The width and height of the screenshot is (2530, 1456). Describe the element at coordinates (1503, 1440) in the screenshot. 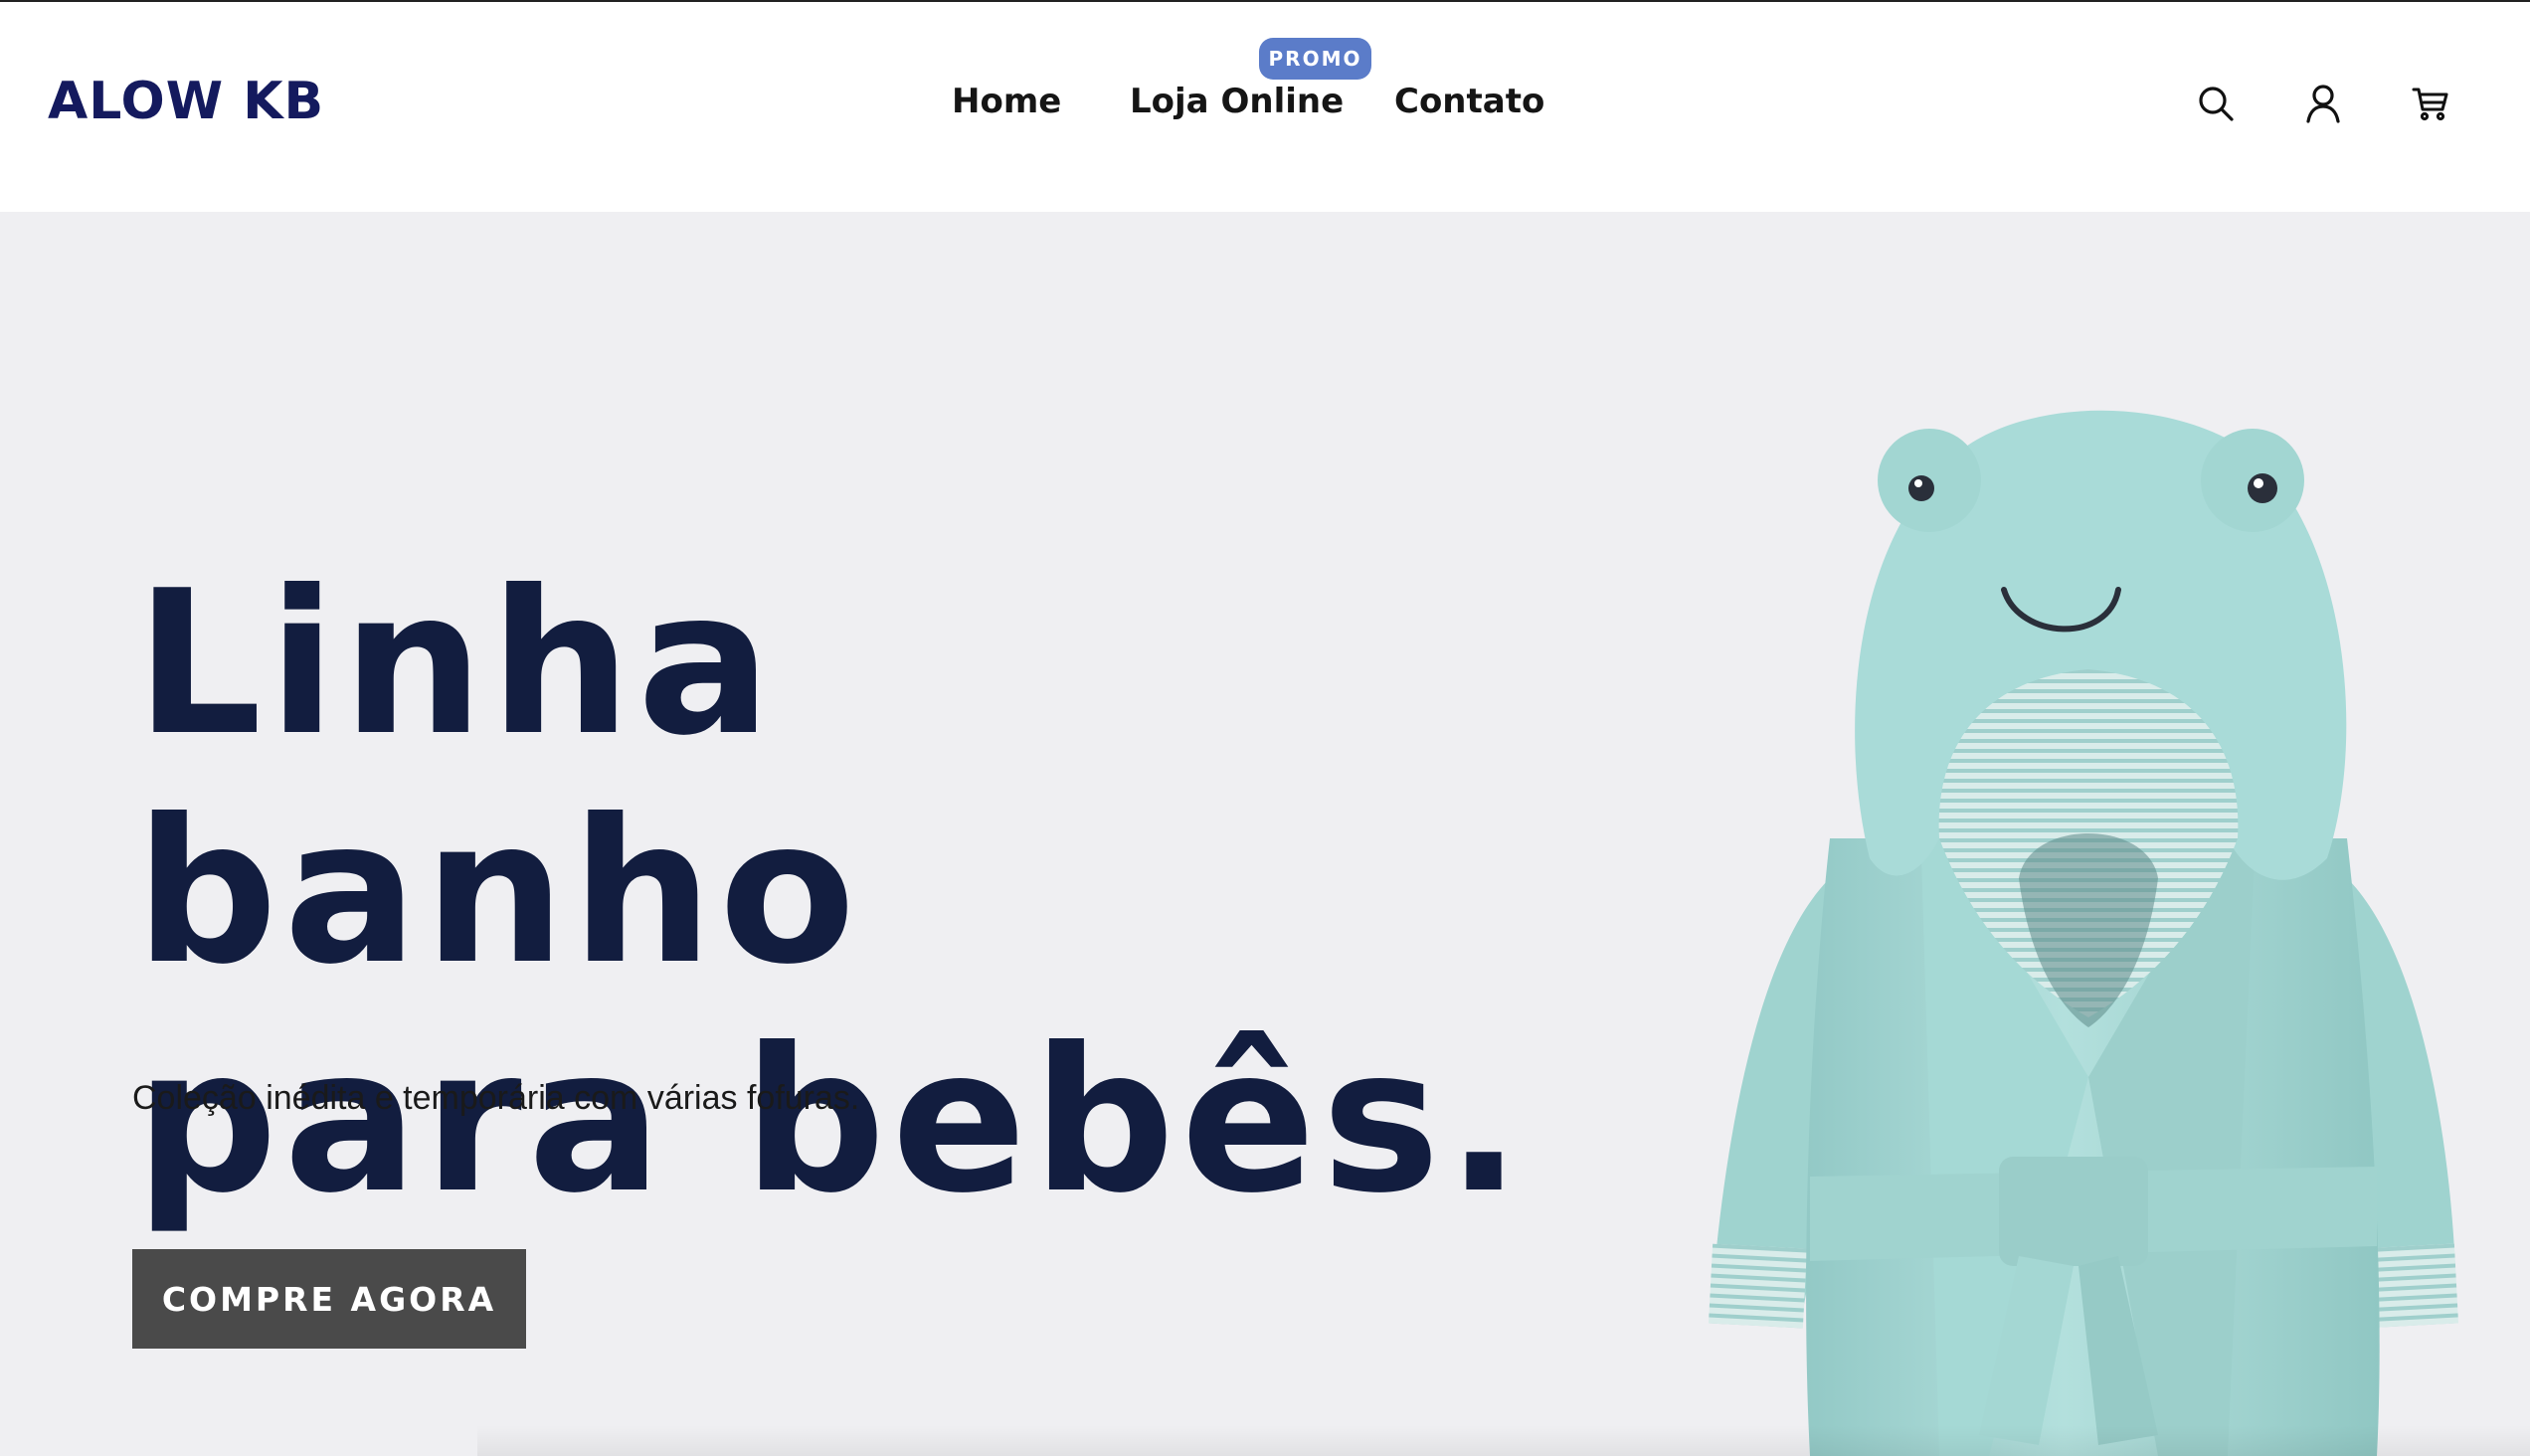

I see `hero-bottom-shadow` at that location.